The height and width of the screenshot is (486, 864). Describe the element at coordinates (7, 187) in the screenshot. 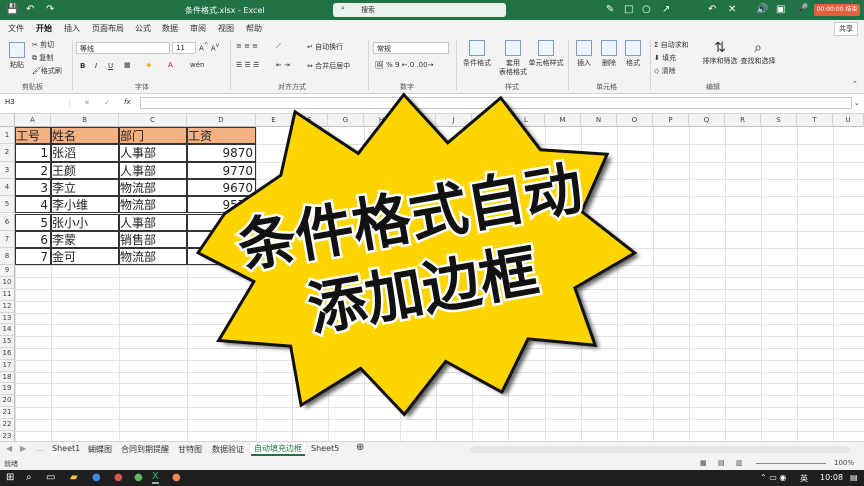

I see `row-header: 4` at that location.